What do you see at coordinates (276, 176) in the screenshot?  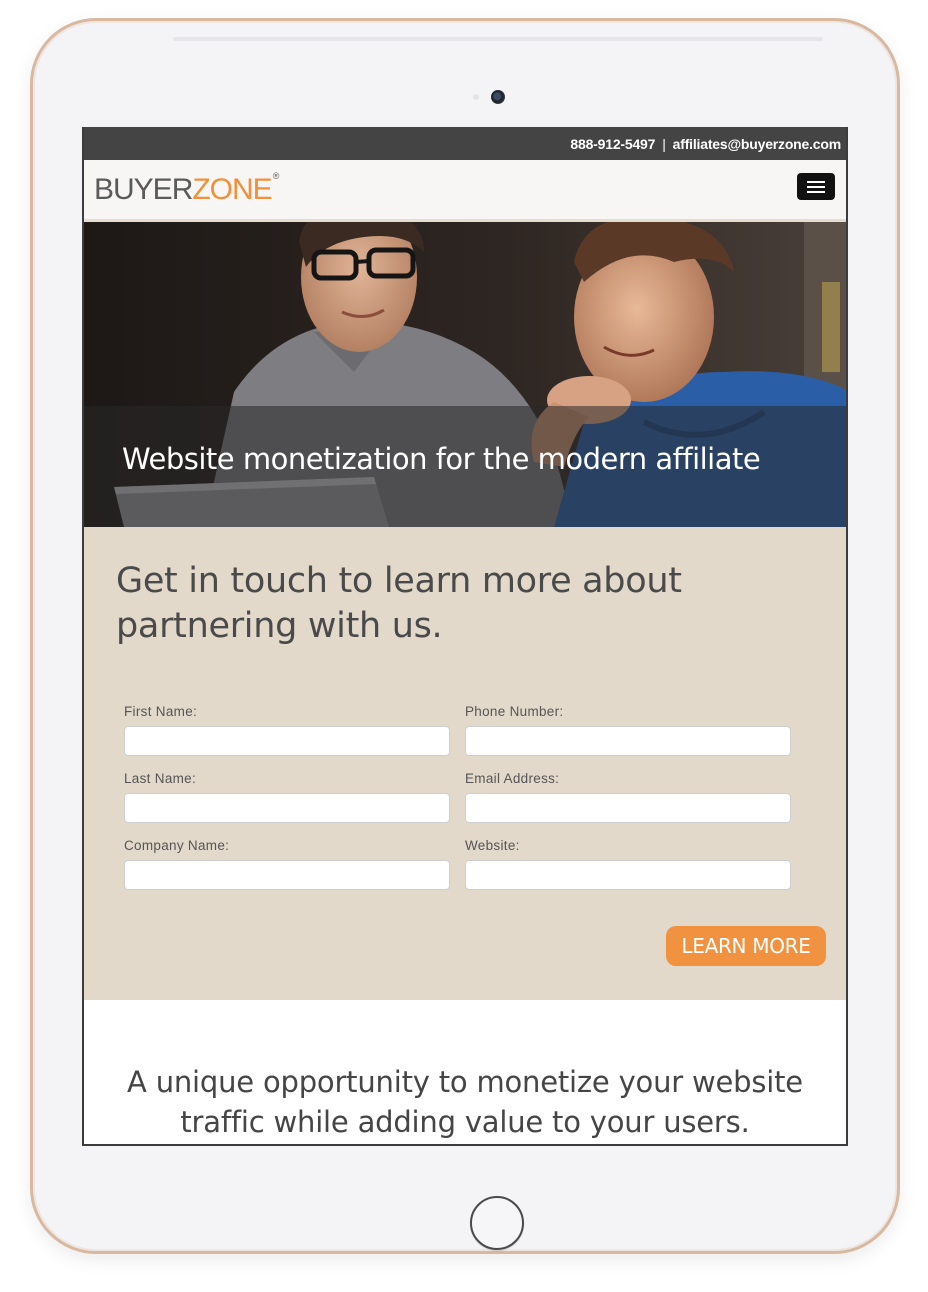 I see `registered-mark: ®` at bounding box center [276, 176].